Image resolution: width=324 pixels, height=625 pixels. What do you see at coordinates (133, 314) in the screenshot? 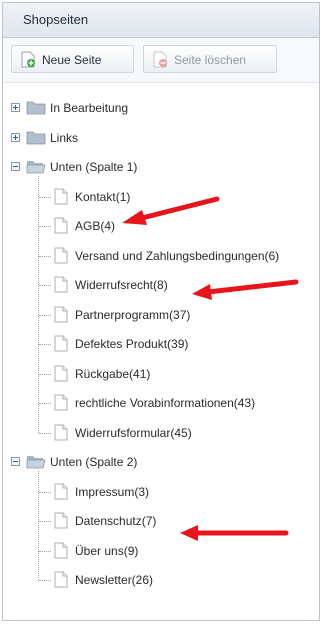
I see `tree-page-label: Partnerprogramm(37)` at bounding box center [133, 314].